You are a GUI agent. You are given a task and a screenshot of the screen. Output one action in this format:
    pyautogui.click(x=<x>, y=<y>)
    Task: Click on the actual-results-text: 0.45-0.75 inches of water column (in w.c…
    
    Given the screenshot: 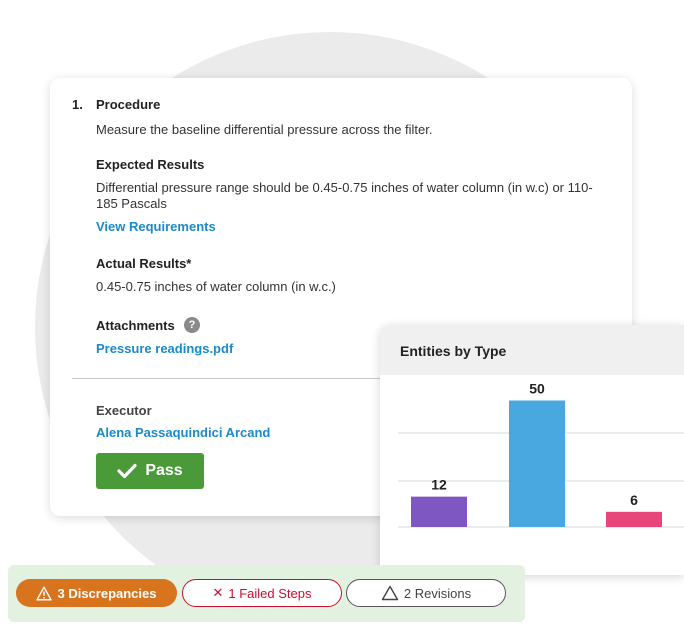 What is the action you would take?
    pyautogui.click(x=216, y=286)
    